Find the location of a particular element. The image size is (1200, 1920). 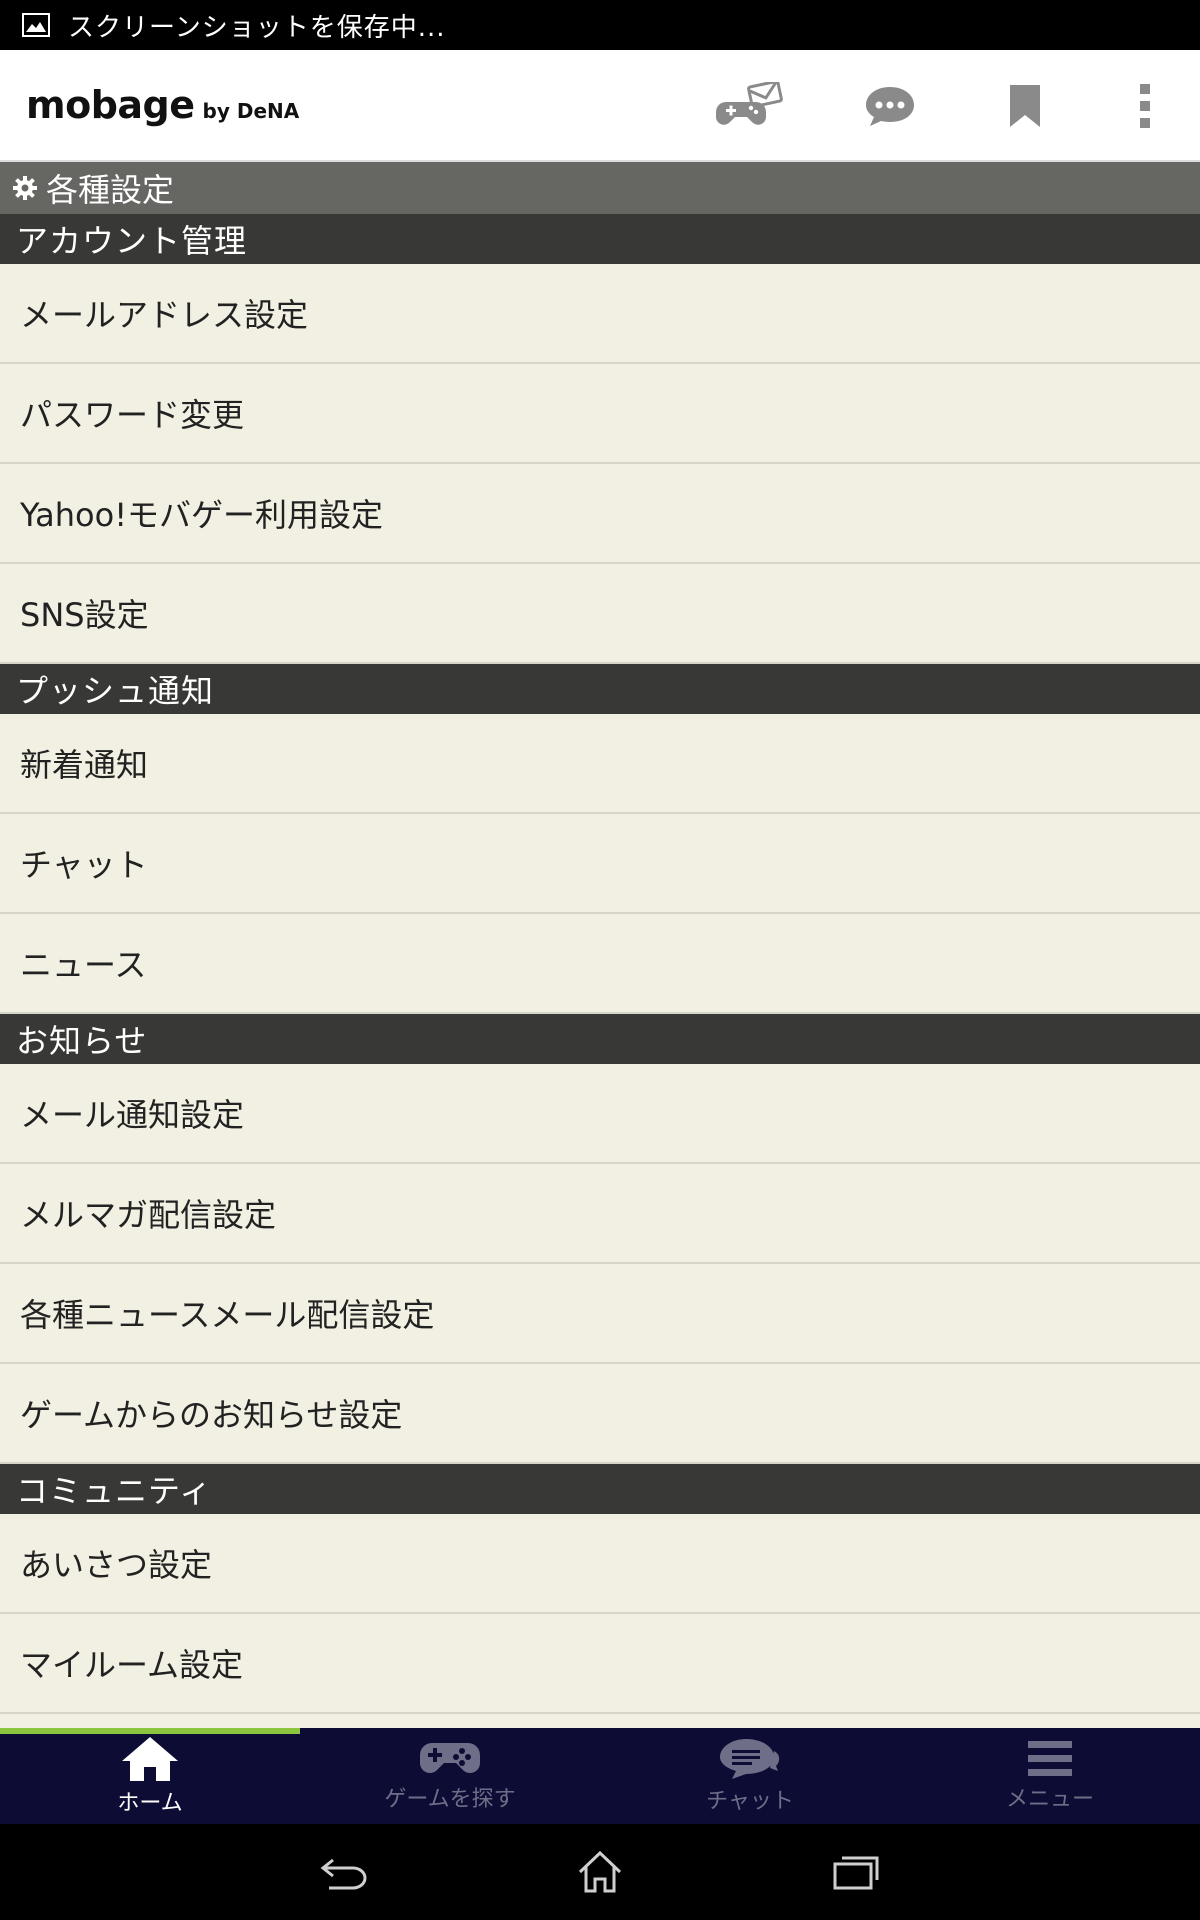

list-item-news-mail-settings: 各種ニュースメール配信設定 is located at coordinates (600, 1314).